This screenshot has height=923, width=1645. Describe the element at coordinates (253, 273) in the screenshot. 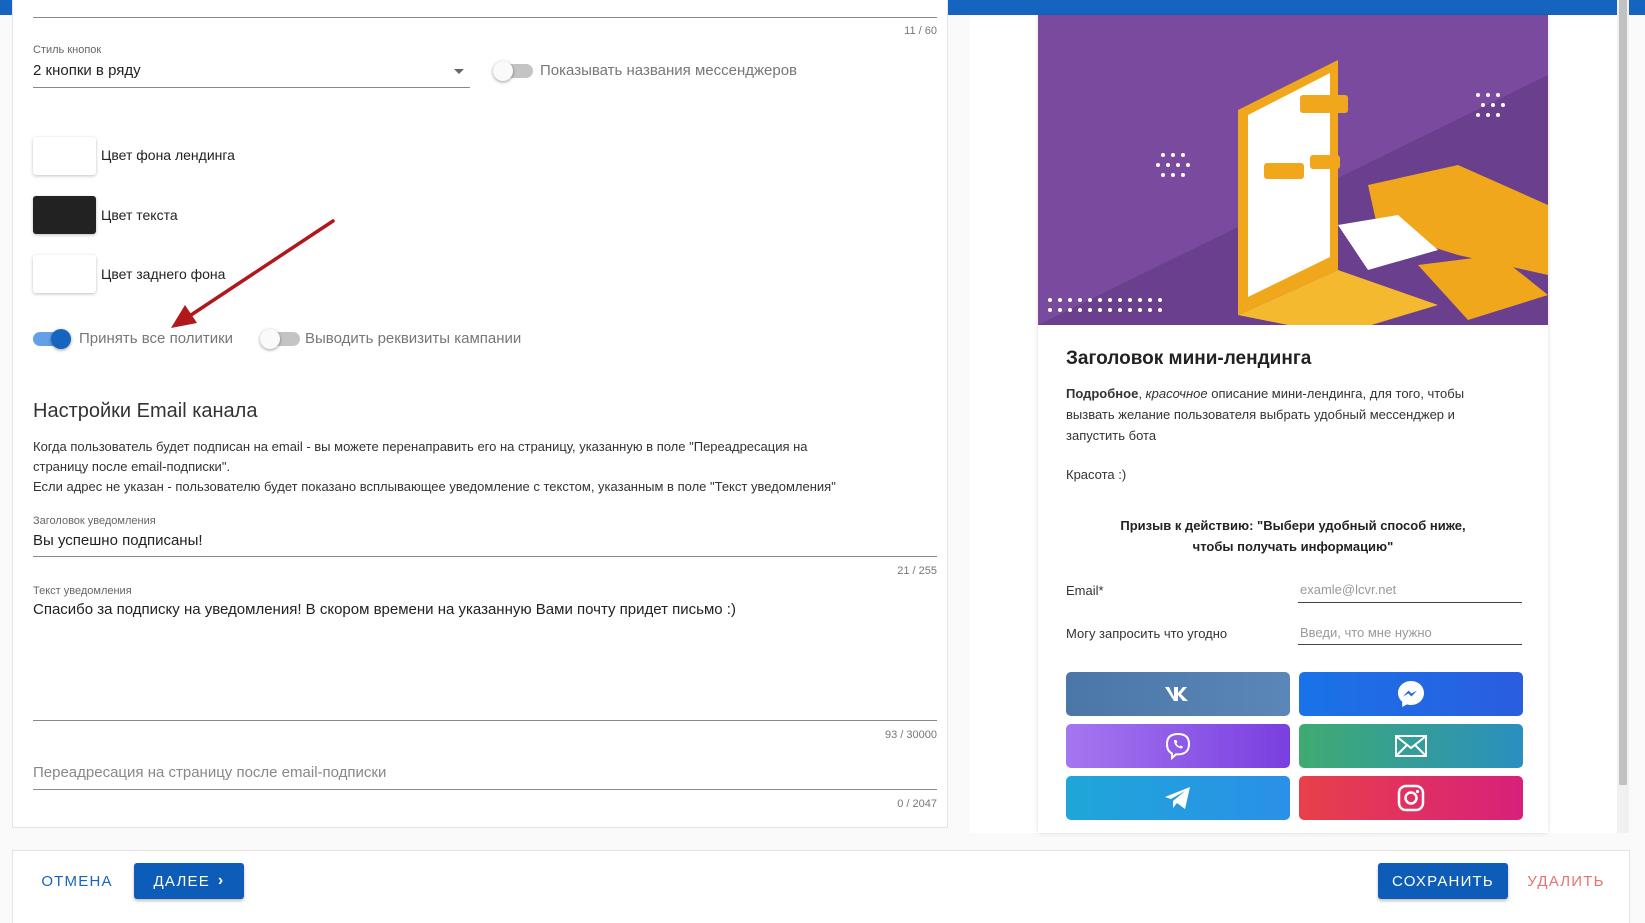

I see `annotation-arrow-icon` at that location.